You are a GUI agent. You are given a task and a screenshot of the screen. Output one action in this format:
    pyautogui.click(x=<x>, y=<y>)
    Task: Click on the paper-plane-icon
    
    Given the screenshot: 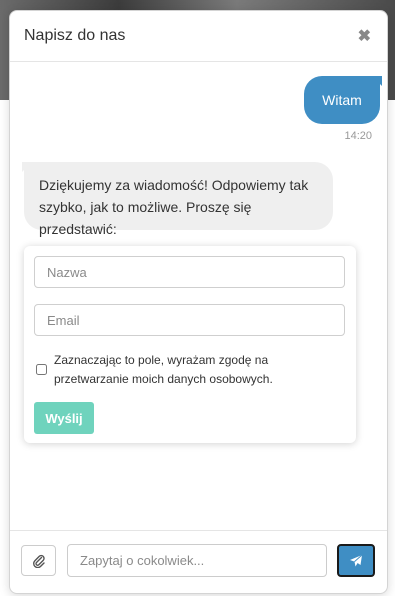 What is the action you would take?
    pyautogui.click(x=356, y=560)
    